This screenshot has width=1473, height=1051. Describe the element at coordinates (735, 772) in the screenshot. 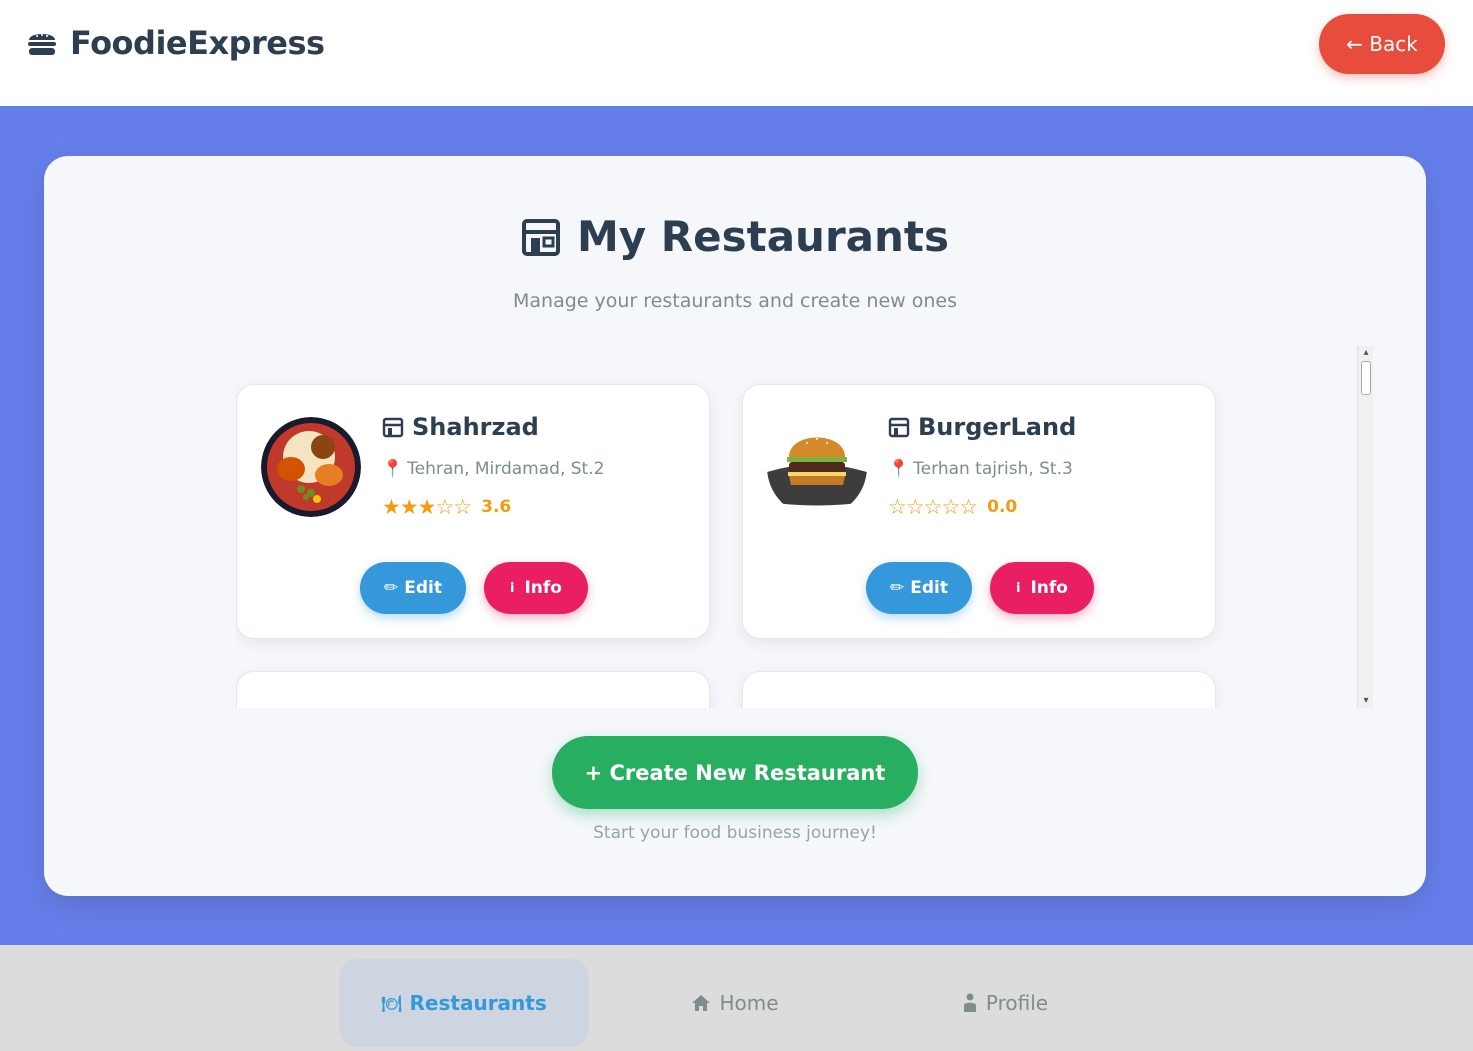

I see `create-restaurant-button: + Create New Restaurant` at that location.